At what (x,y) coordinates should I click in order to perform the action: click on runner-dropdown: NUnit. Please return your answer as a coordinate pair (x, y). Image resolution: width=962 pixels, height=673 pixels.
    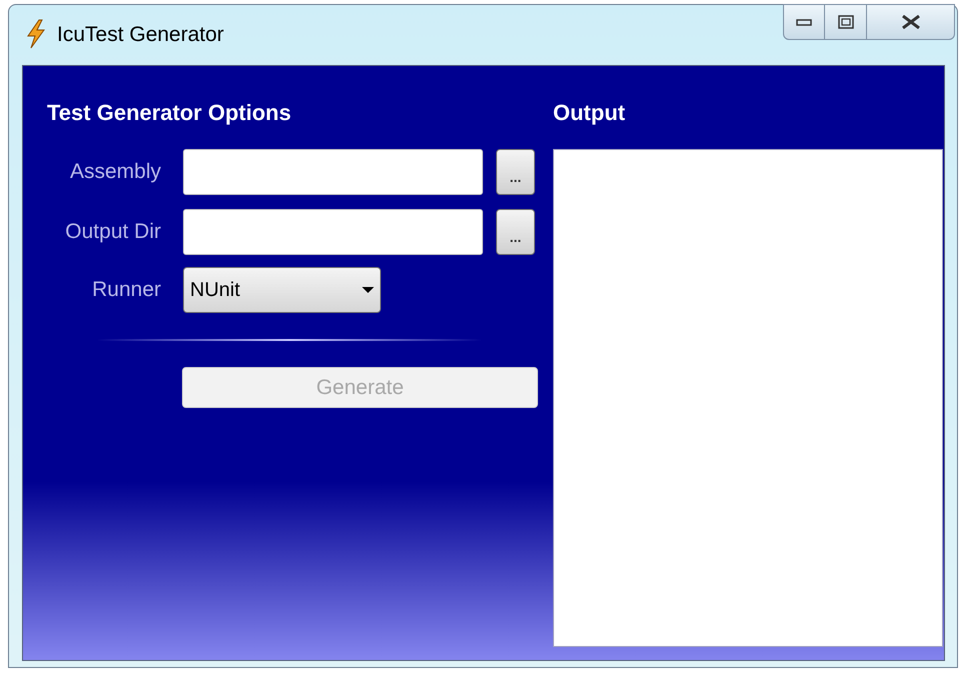
    Looking at the image, I should click on (282, 290).